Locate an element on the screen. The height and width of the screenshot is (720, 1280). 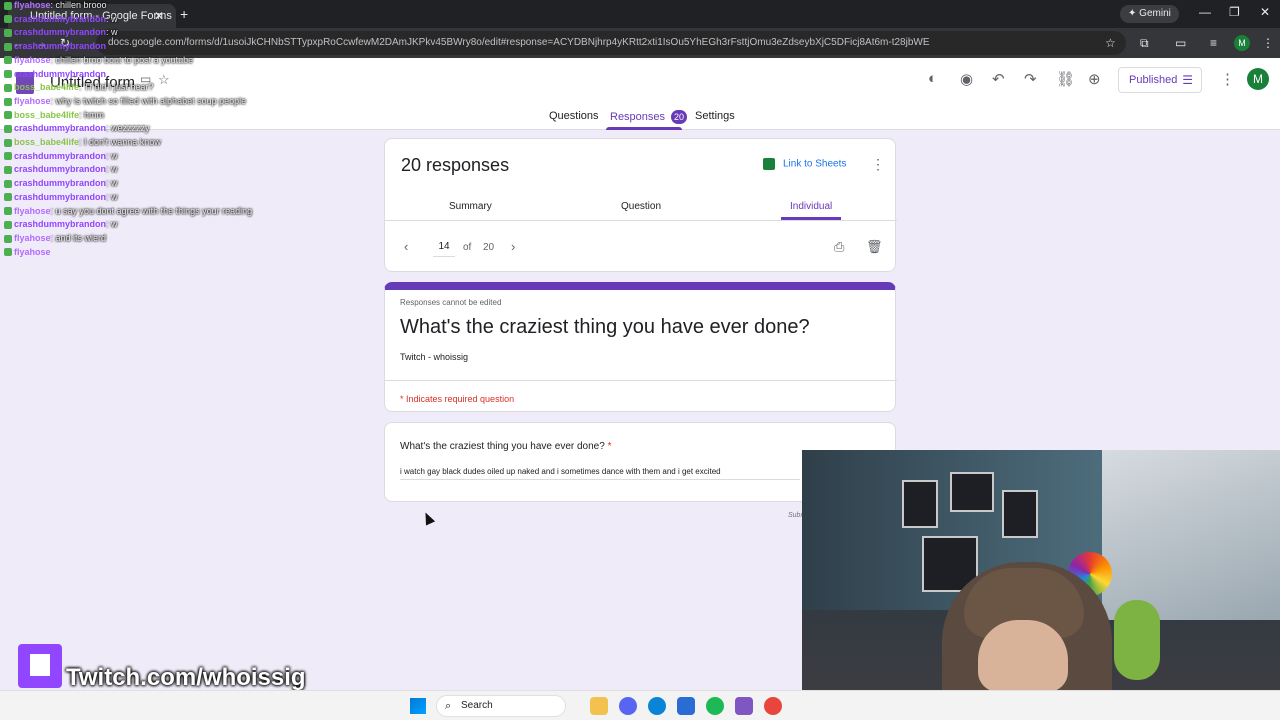
account-avatar: M is located at coordinates (1258, 79).